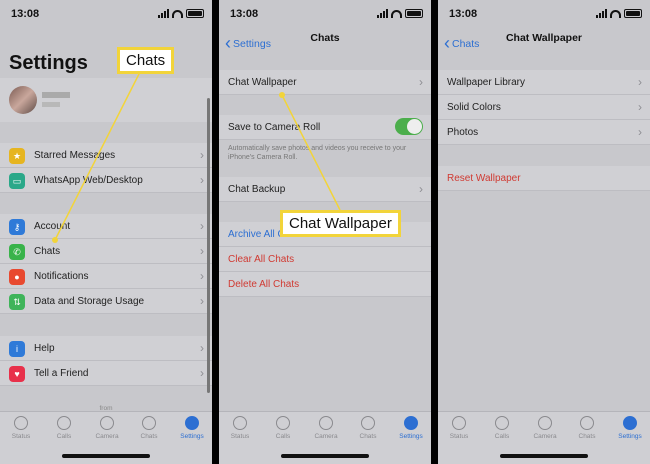 Image resolution: width=650 pixels, height=464 pixels. Describe the element at coordinates (325, 284) in the screenshot. I see `delete-all-row: Delete All Chats` at that location.